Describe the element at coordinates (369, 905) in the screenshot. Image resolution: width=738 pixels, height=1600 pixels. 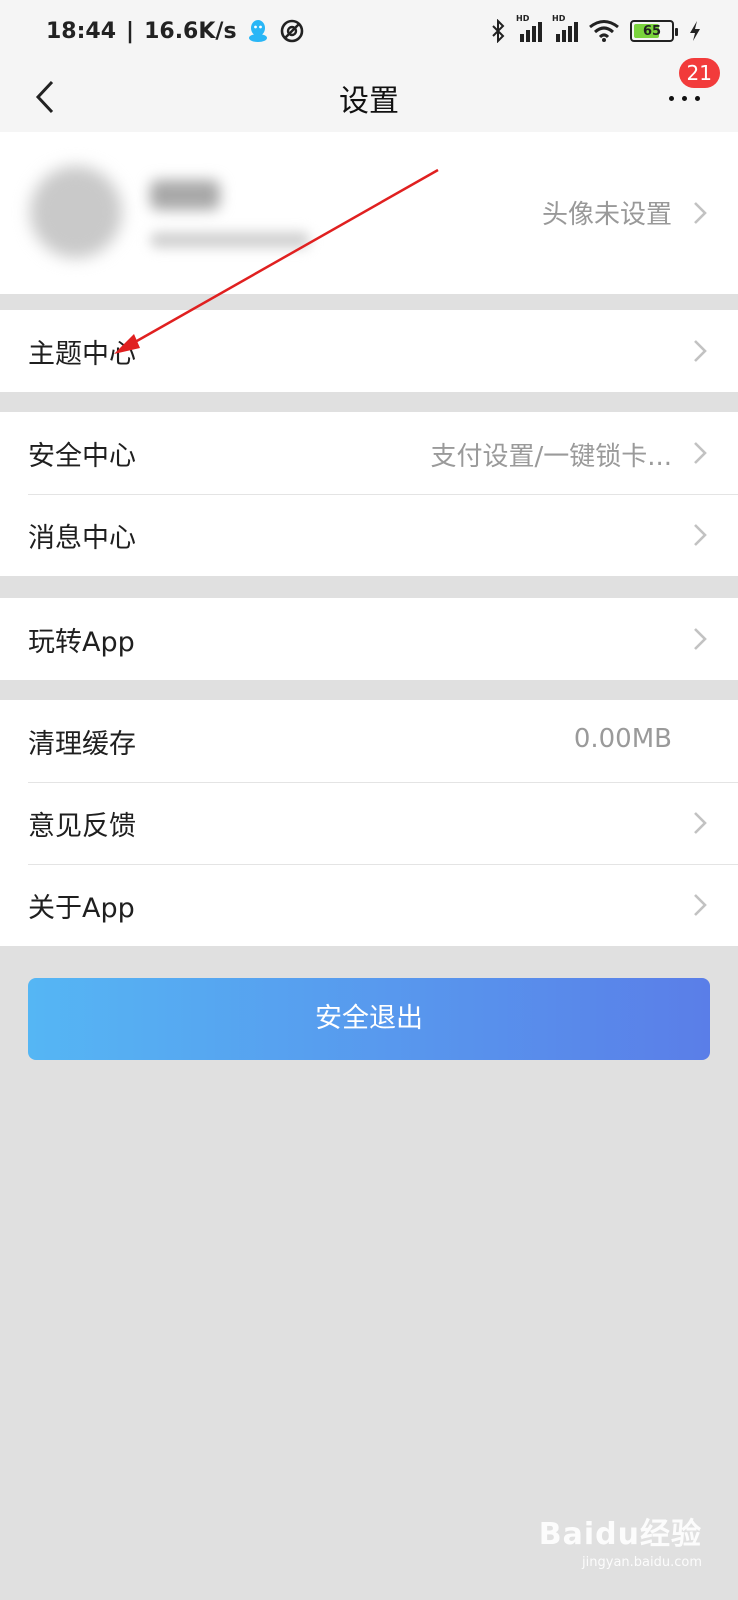
I see `about-app-row: 关于App` at that location.